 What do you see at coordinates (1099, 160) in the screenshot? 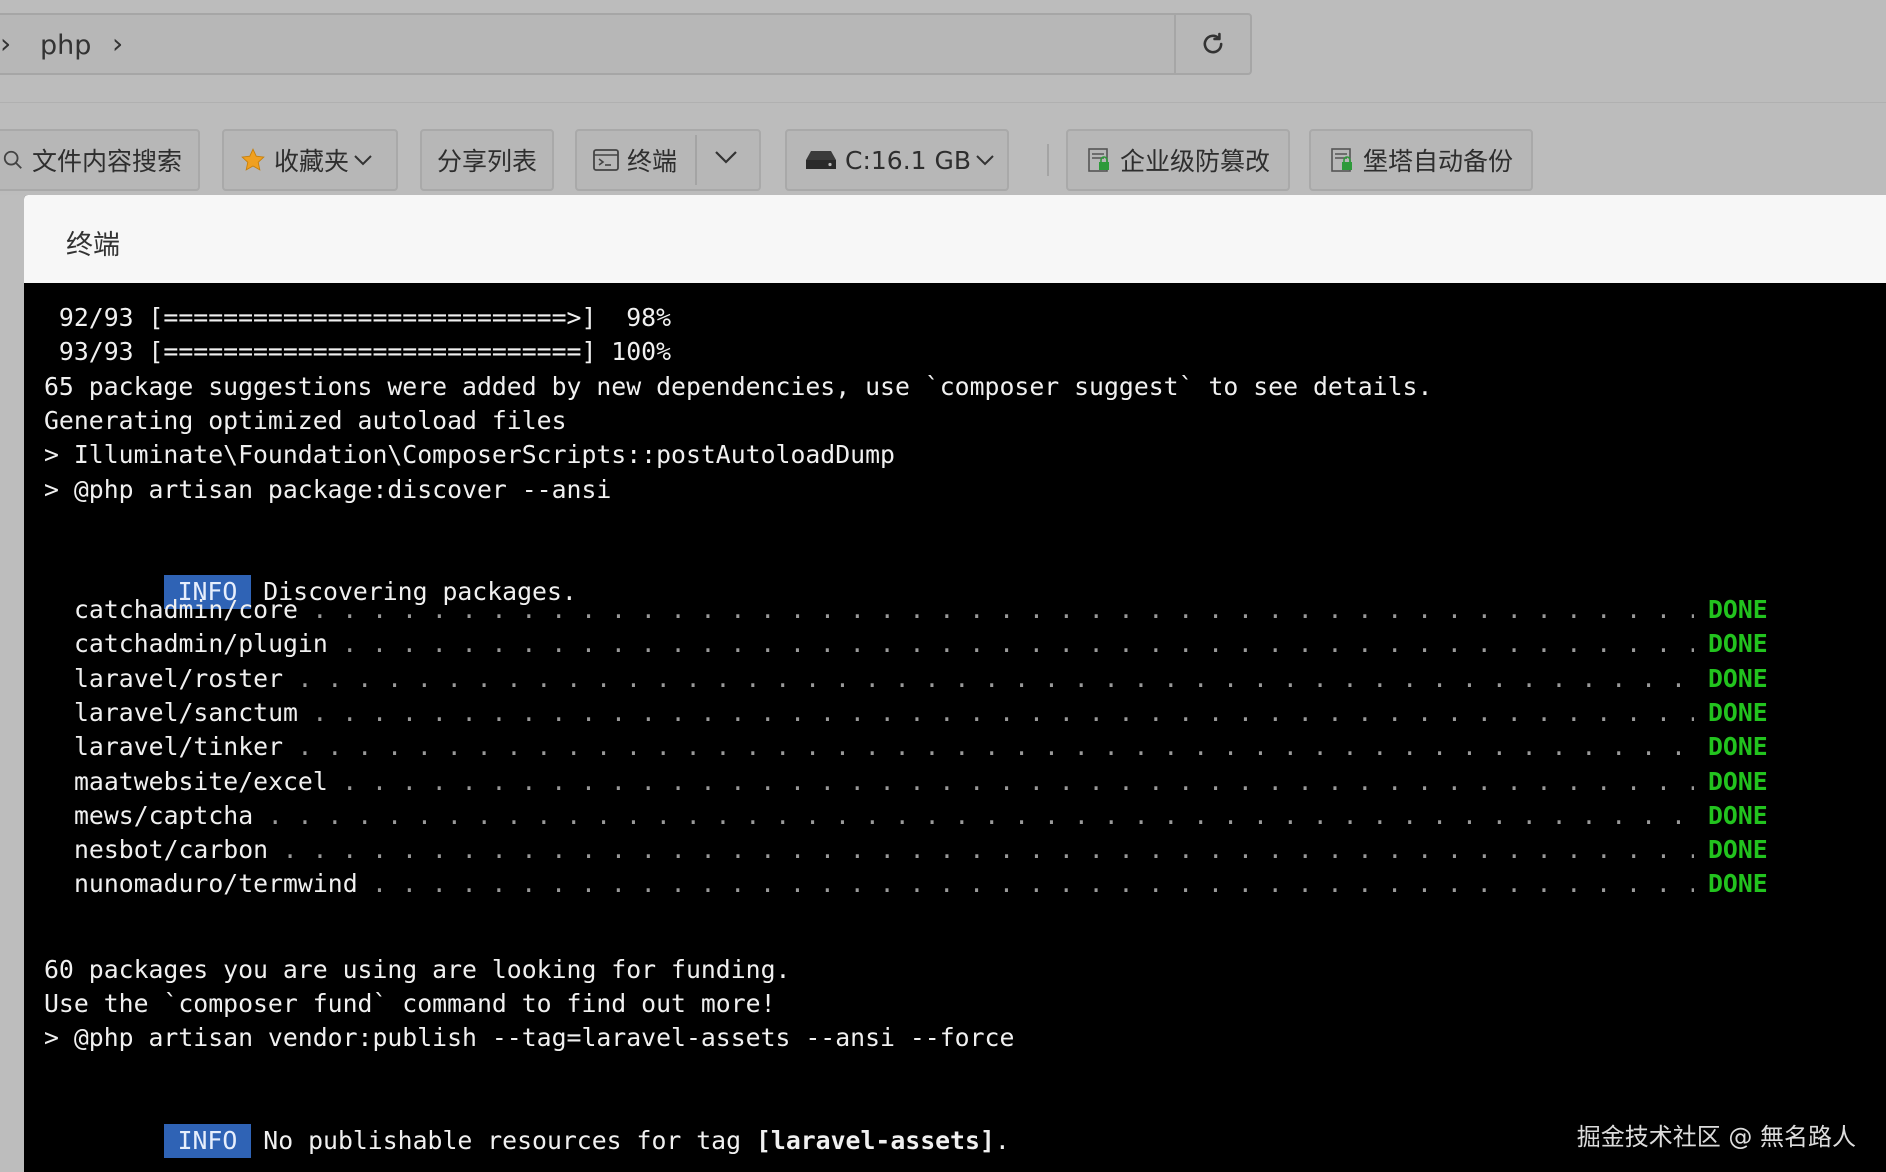
I see `lock-document-icon` at bounding box center [1099, 160].